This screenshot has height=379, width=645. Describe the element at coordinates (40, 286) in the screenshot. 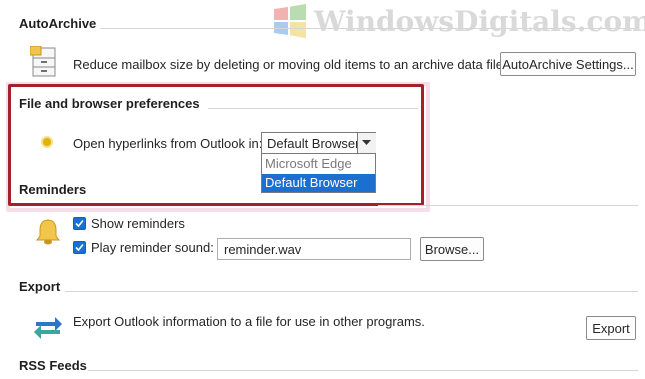

I see `export-title: Export` at that location.